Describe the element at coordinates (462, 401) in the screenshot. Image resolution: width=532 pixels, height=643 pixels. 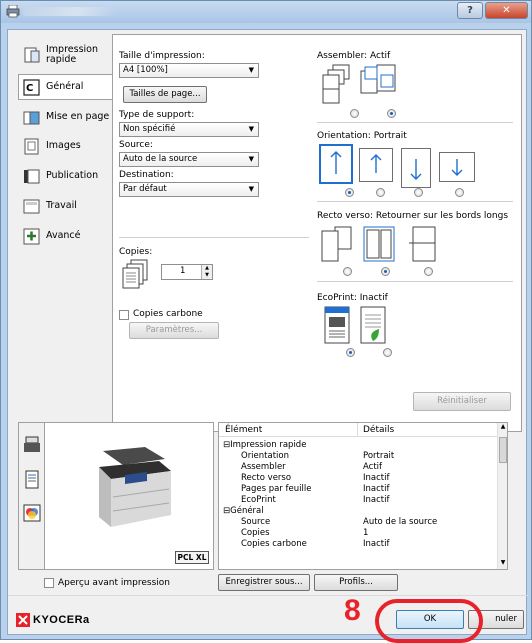
I see `reset-button: Réinitialiser` at that location.